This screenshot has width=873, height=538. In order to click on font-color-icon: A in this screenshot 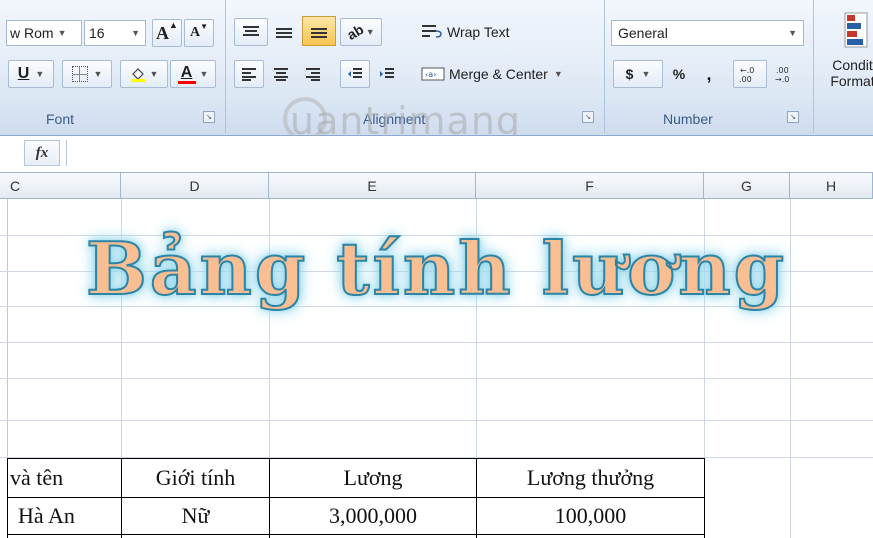, I will do `click(186, 74)`.